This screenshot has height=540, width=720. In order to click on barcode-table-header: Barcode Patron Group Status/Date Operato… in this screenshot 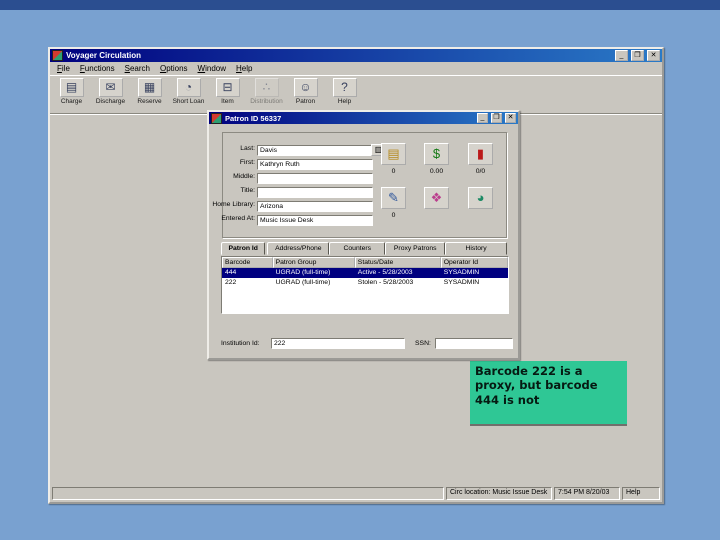, I will do `click(365, 262)`.